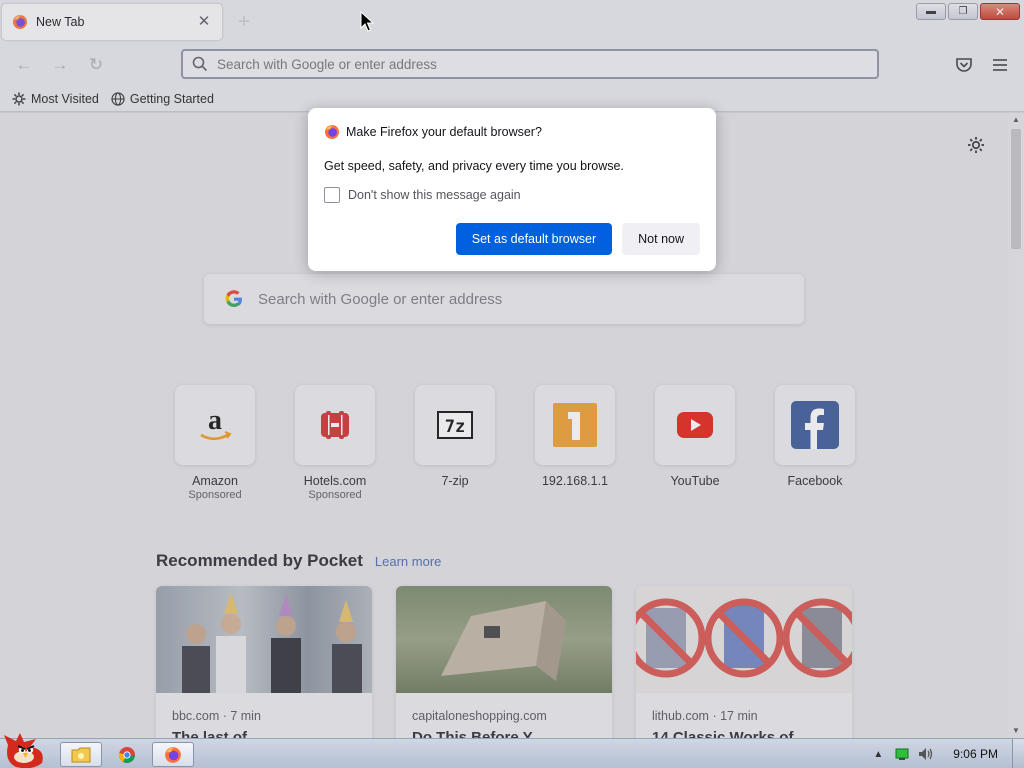 The image size is (1024, 768). I want to click on search-icon, so click(200, 64).